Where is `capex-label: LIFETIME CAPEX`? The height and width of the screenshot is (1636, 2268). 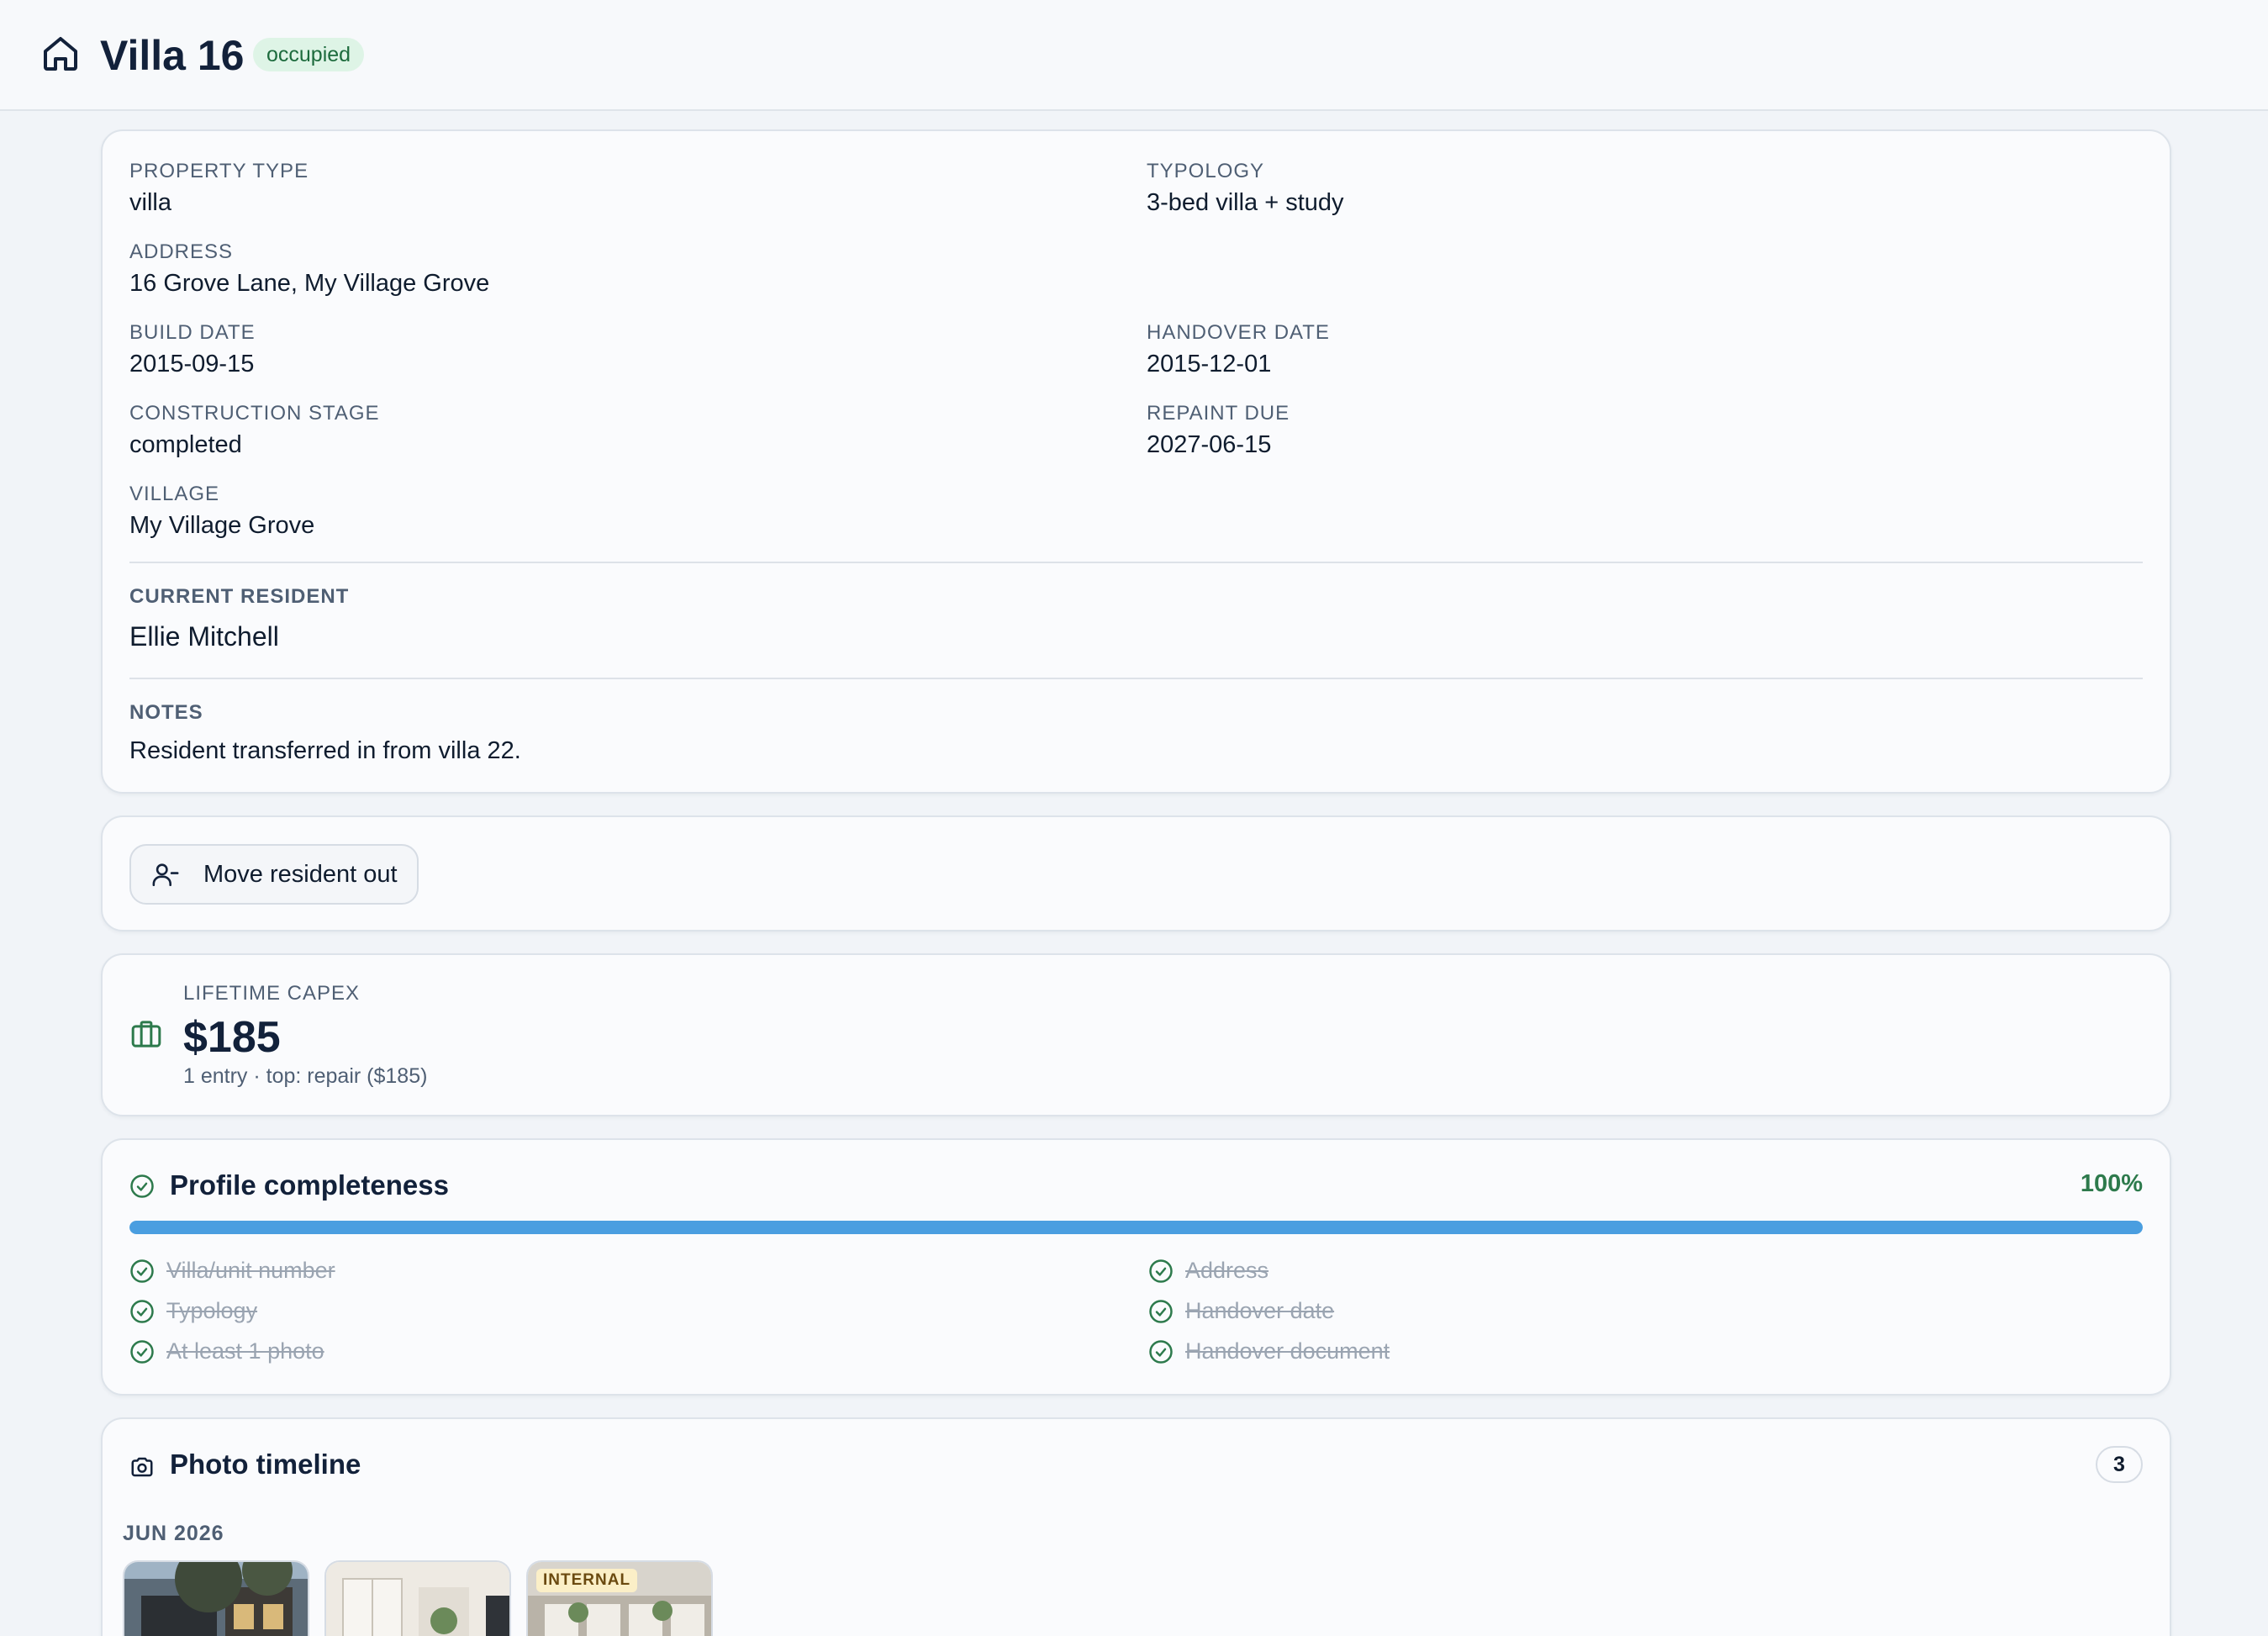 capex-label: LIFETIME CAPEX is located at coordinates (272, 993).